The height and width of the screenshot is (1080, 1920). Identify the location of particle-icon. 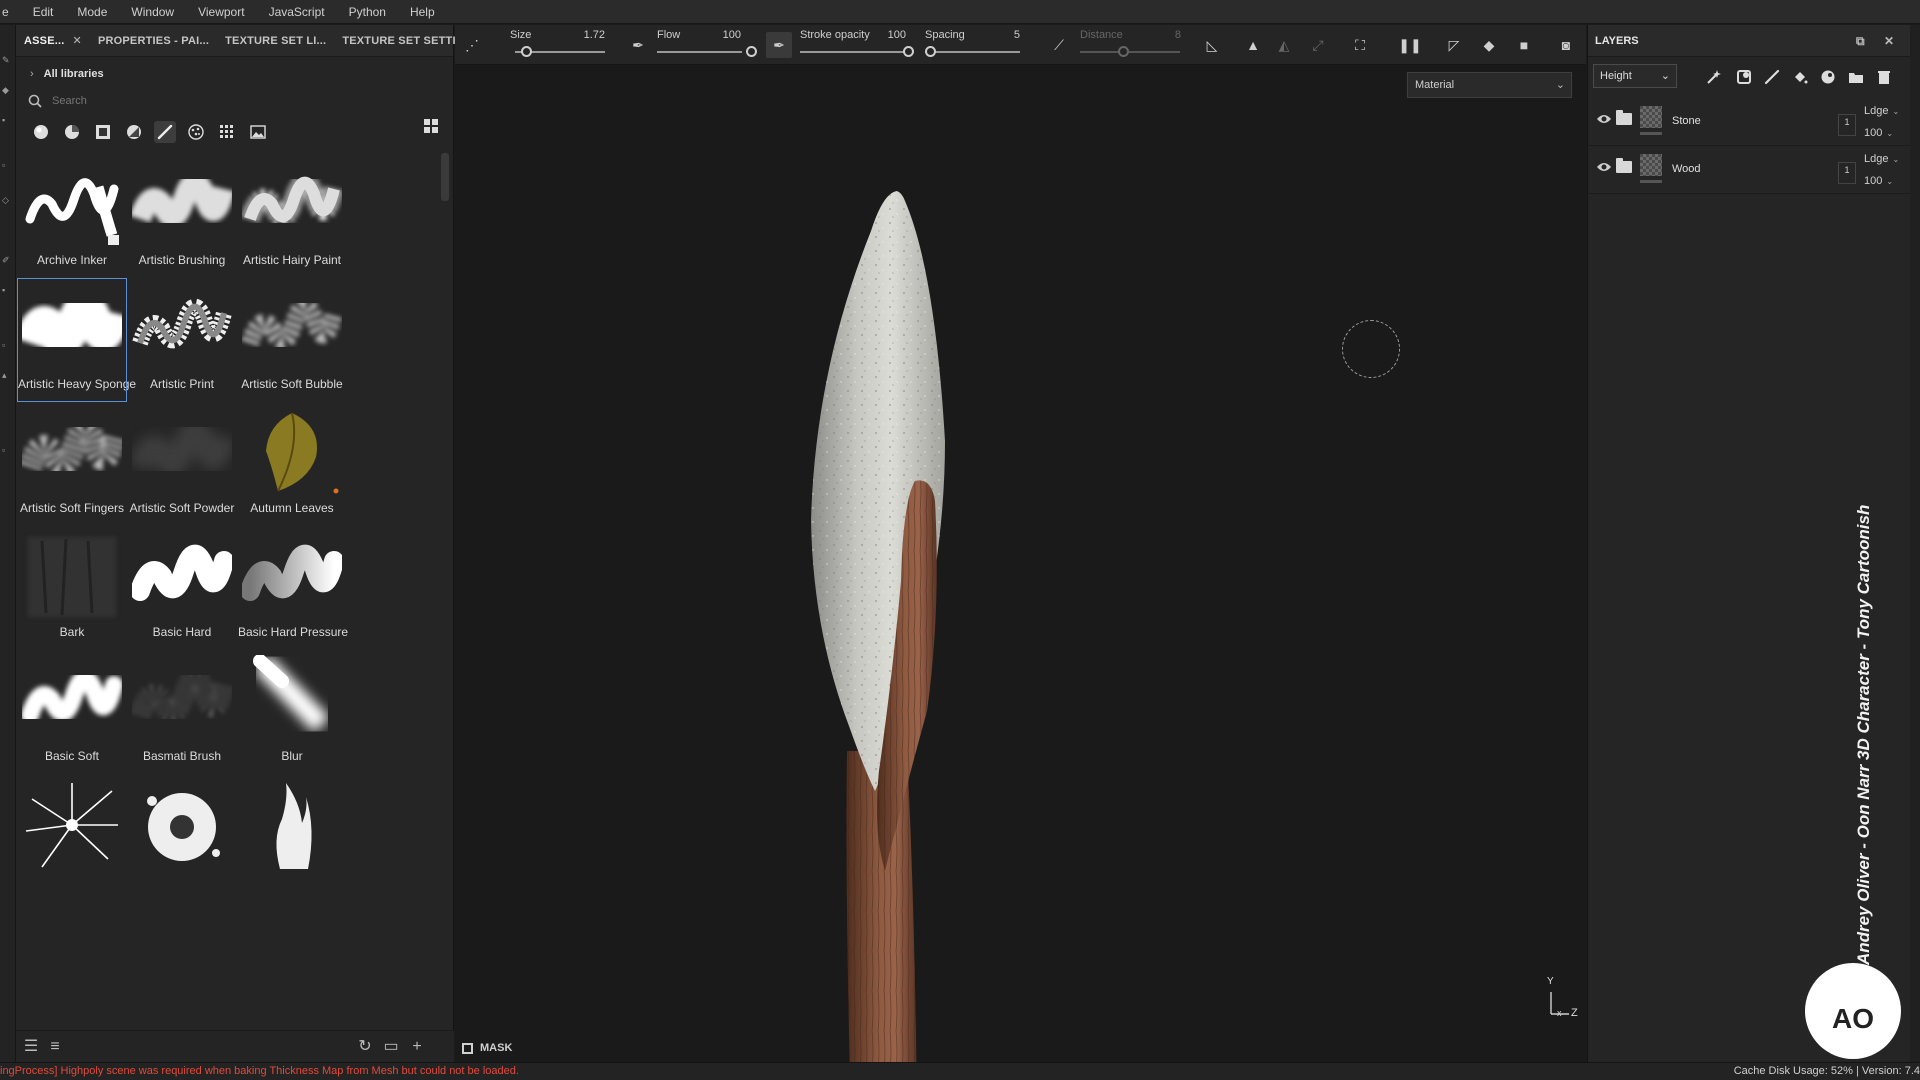
(196, 132).